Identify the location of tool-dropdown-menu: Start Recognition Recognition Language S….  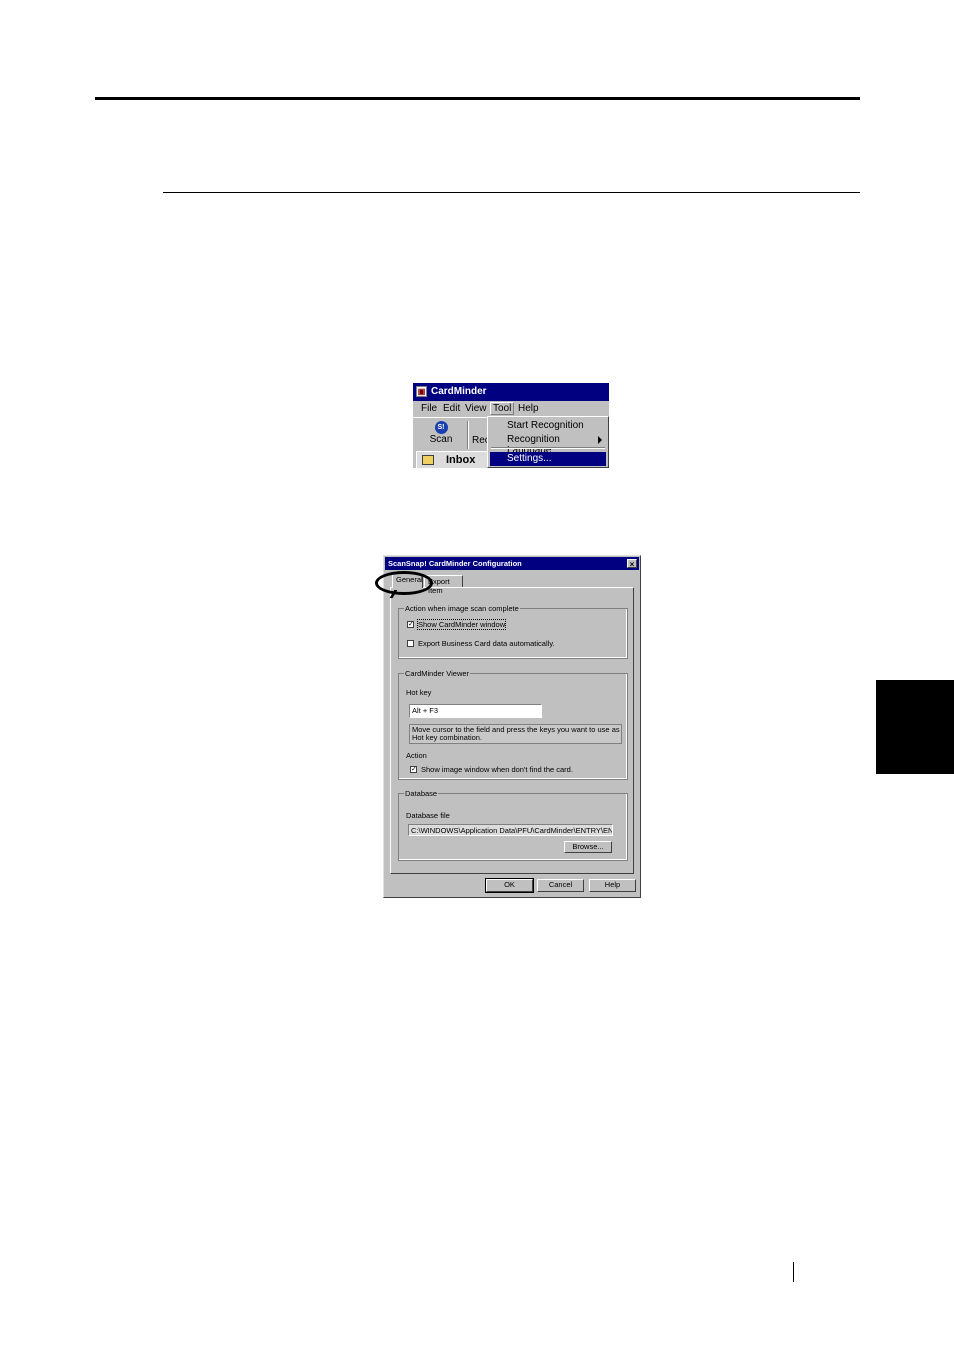
(548, 442).